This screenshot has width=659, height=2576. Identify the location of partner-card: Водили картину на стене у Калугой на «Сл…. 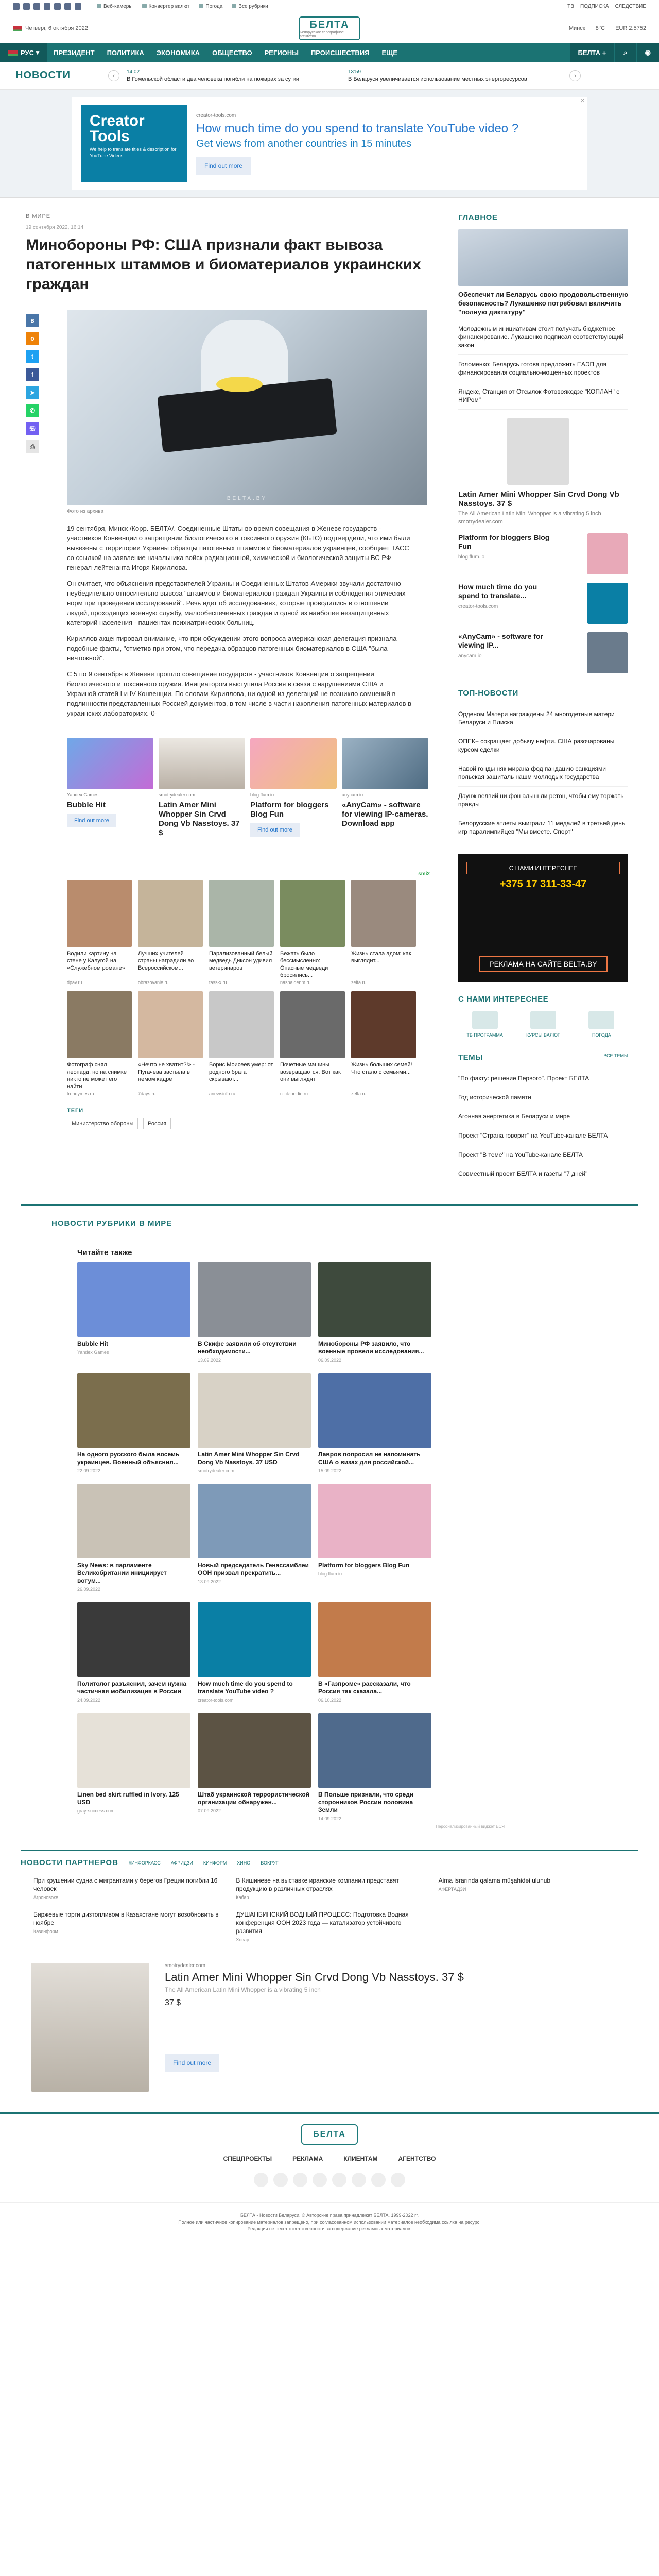
(100, 932).